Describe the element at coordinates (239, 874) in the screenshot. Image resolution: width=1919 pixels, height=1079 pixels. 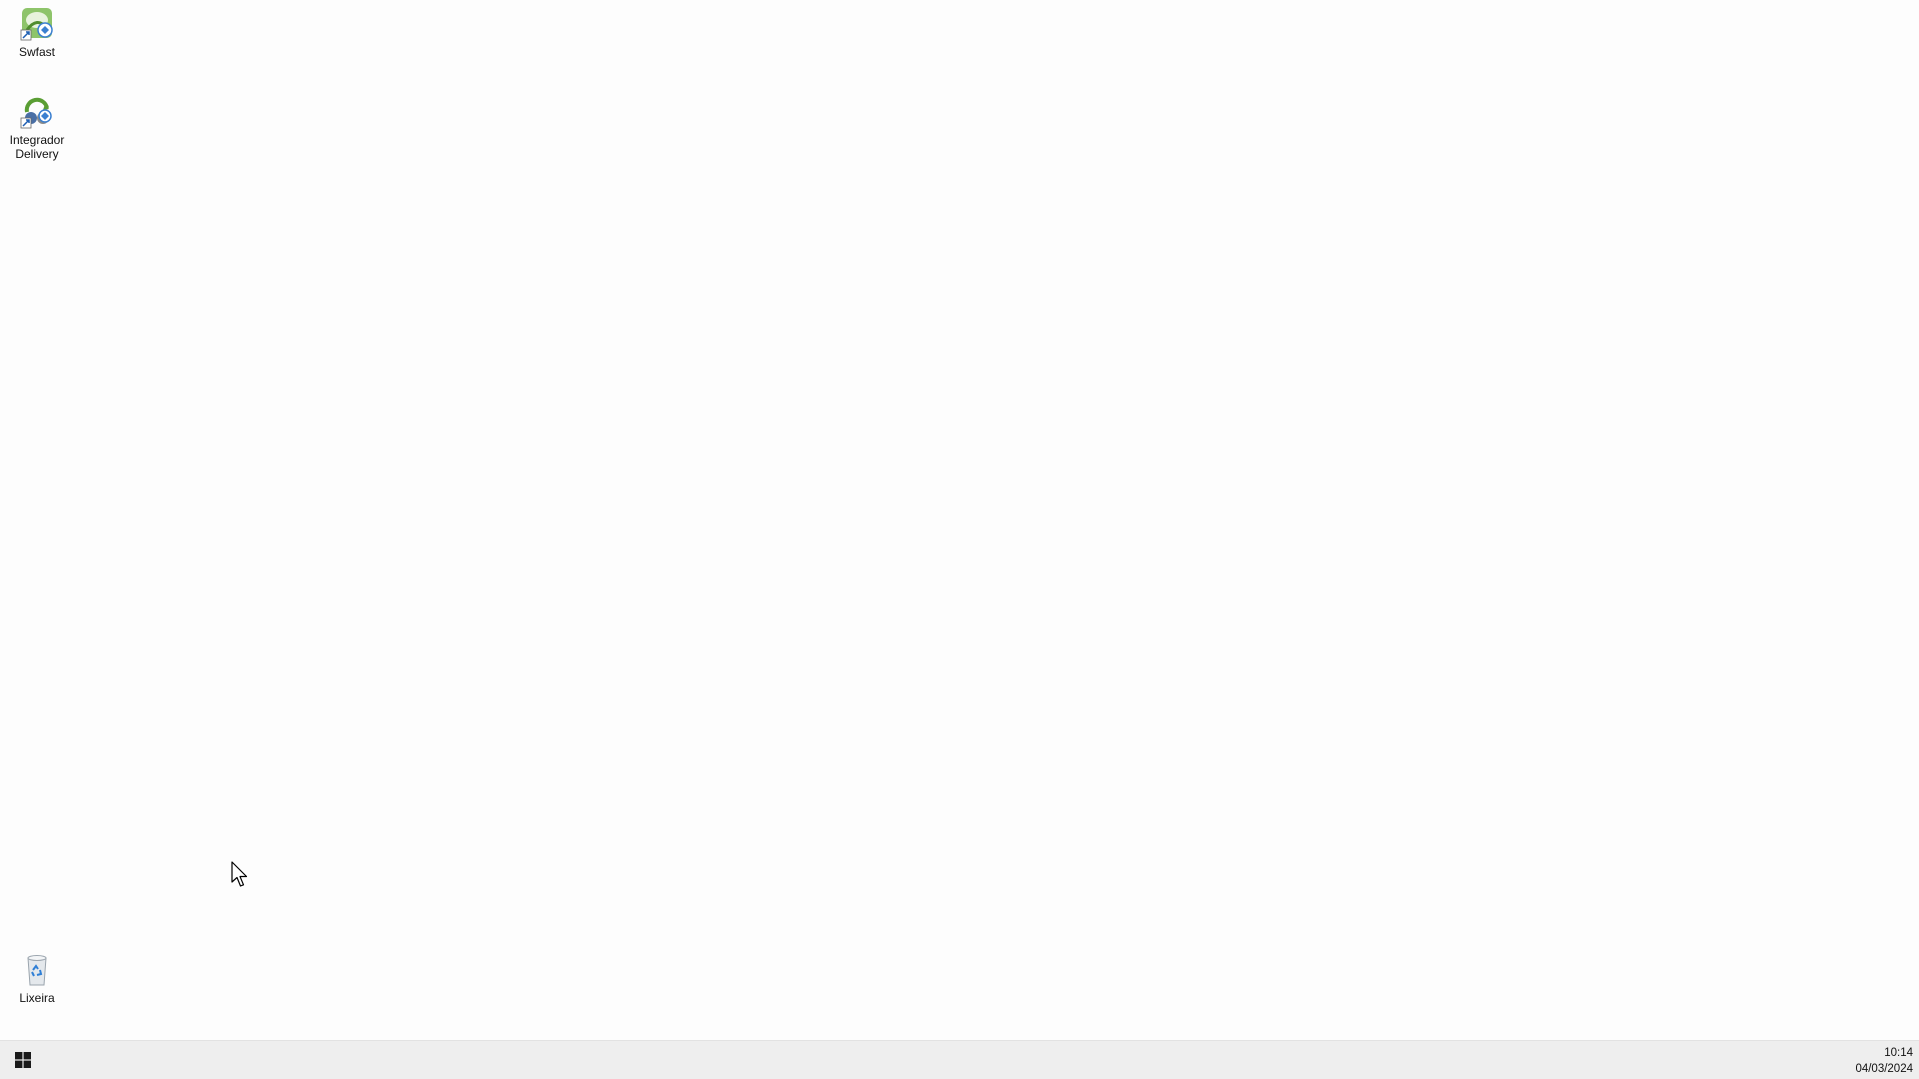
I see `mouse-pointer-icon` at that location.